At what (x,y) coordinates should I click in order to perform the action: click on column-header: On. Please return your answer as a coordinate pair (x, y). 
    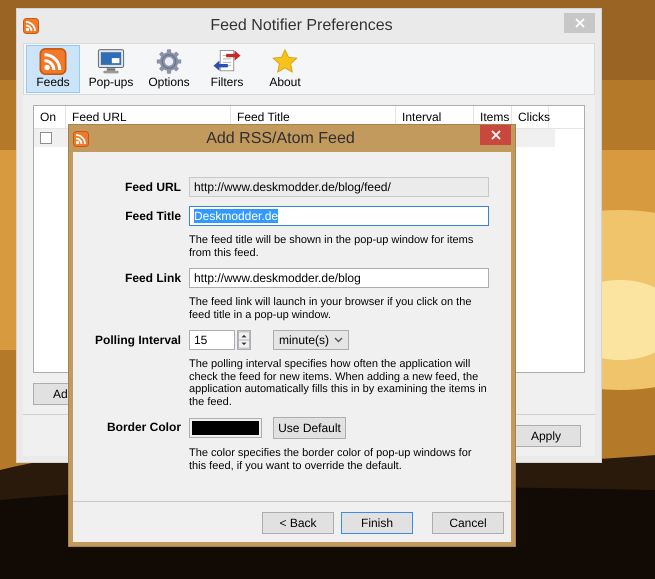
    Looking at the image, I should click on (50, 117).